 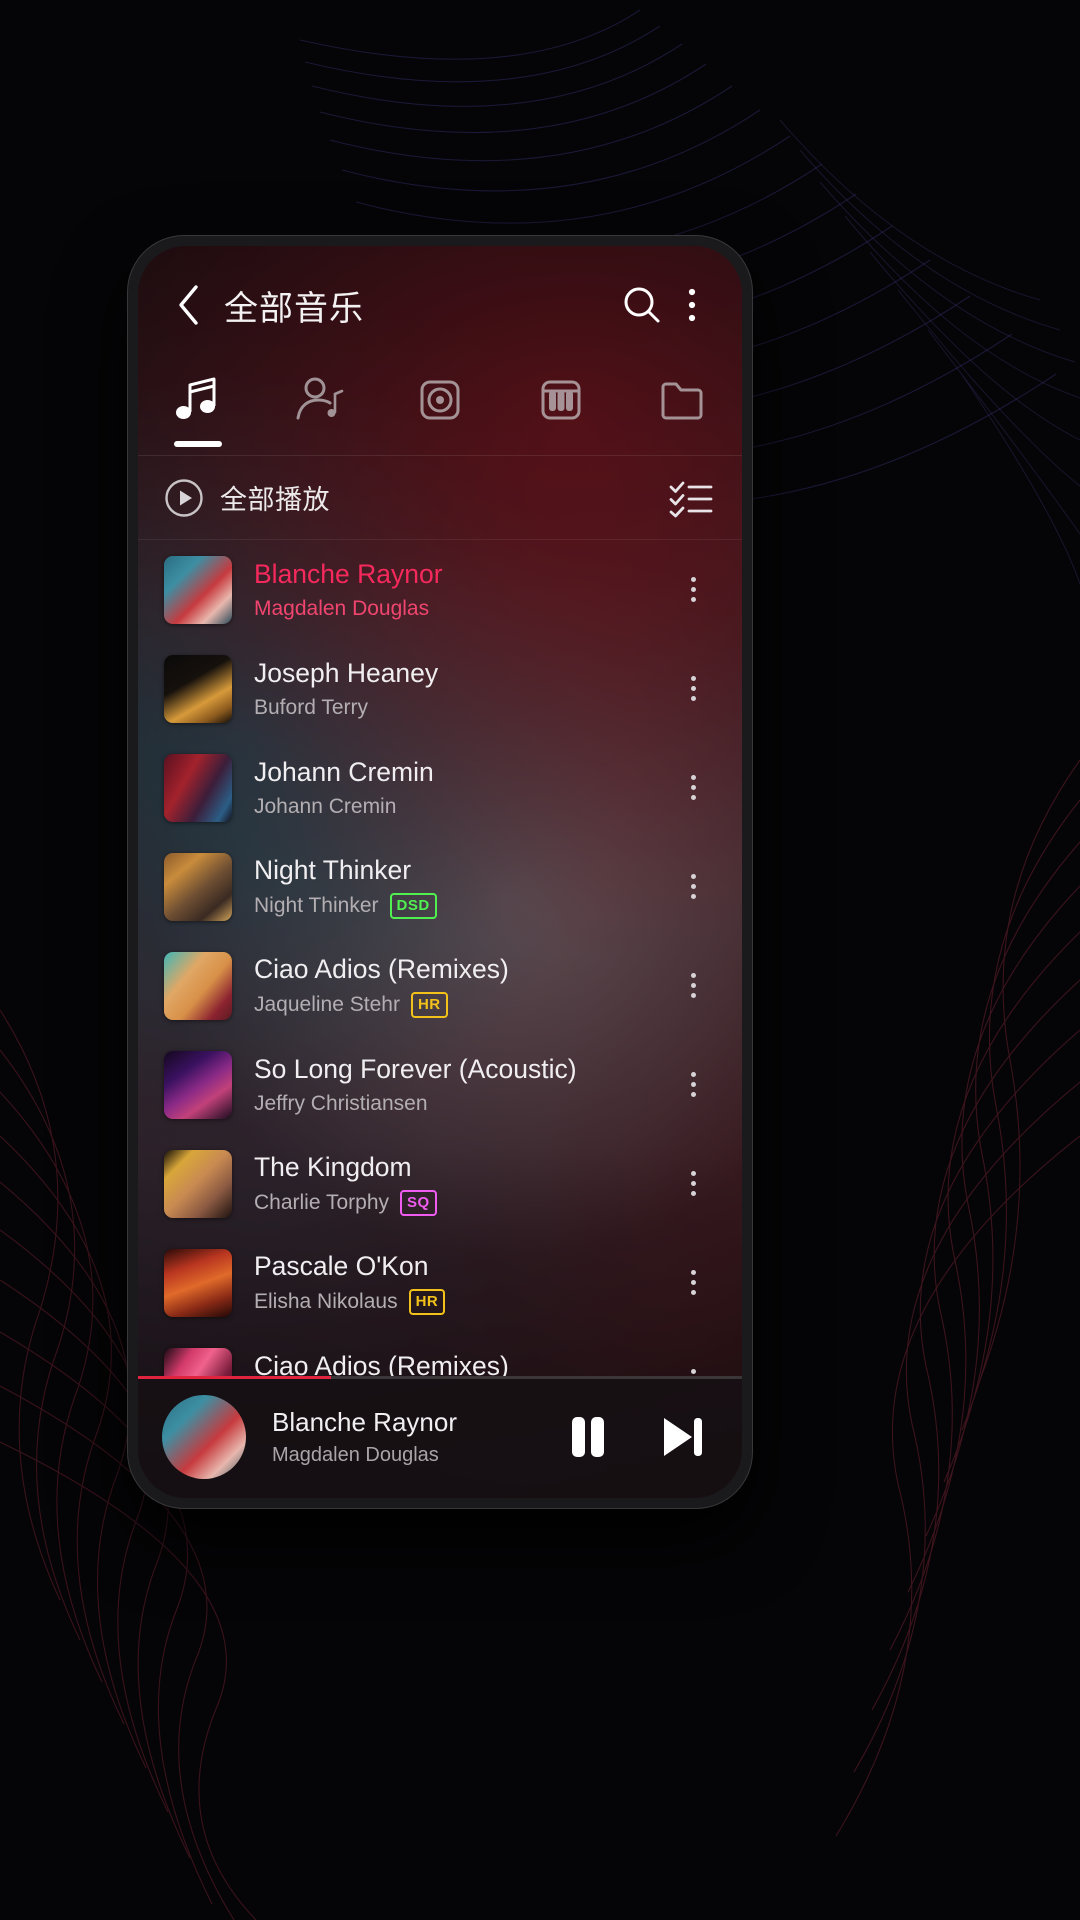 I want to click on pause-icon, so click(x=588, y=1437).